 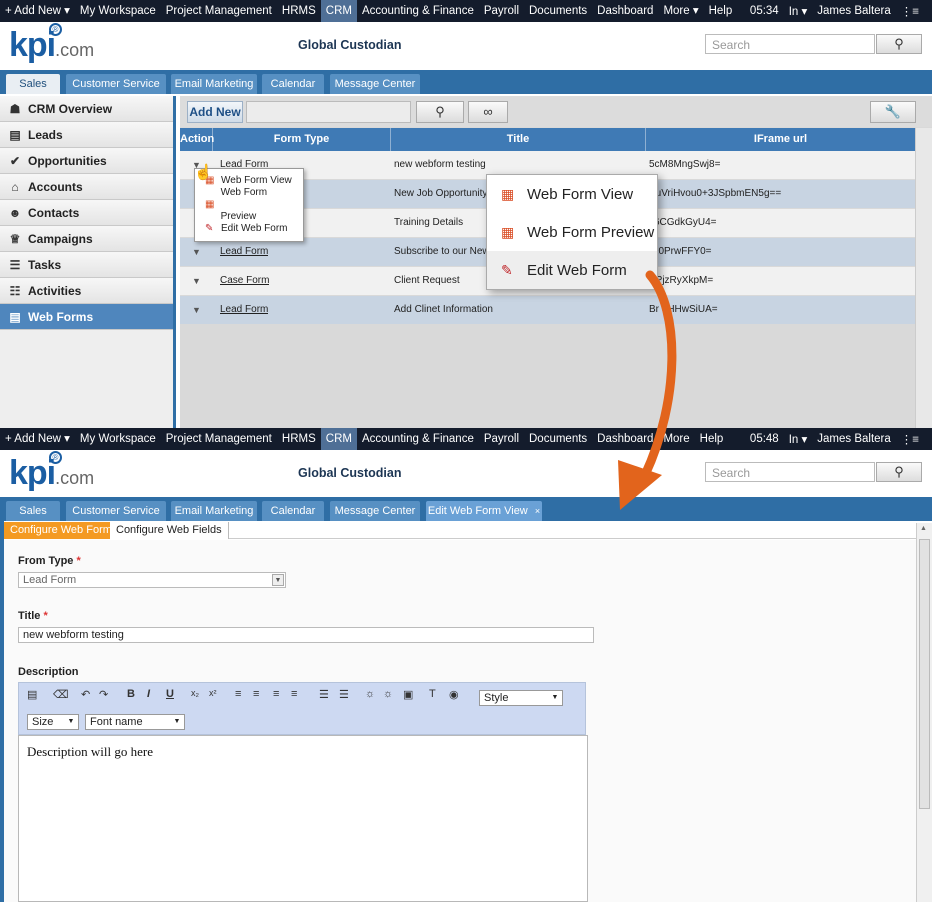 I want to click on underline-icon: U, so click(x=170, y=694).